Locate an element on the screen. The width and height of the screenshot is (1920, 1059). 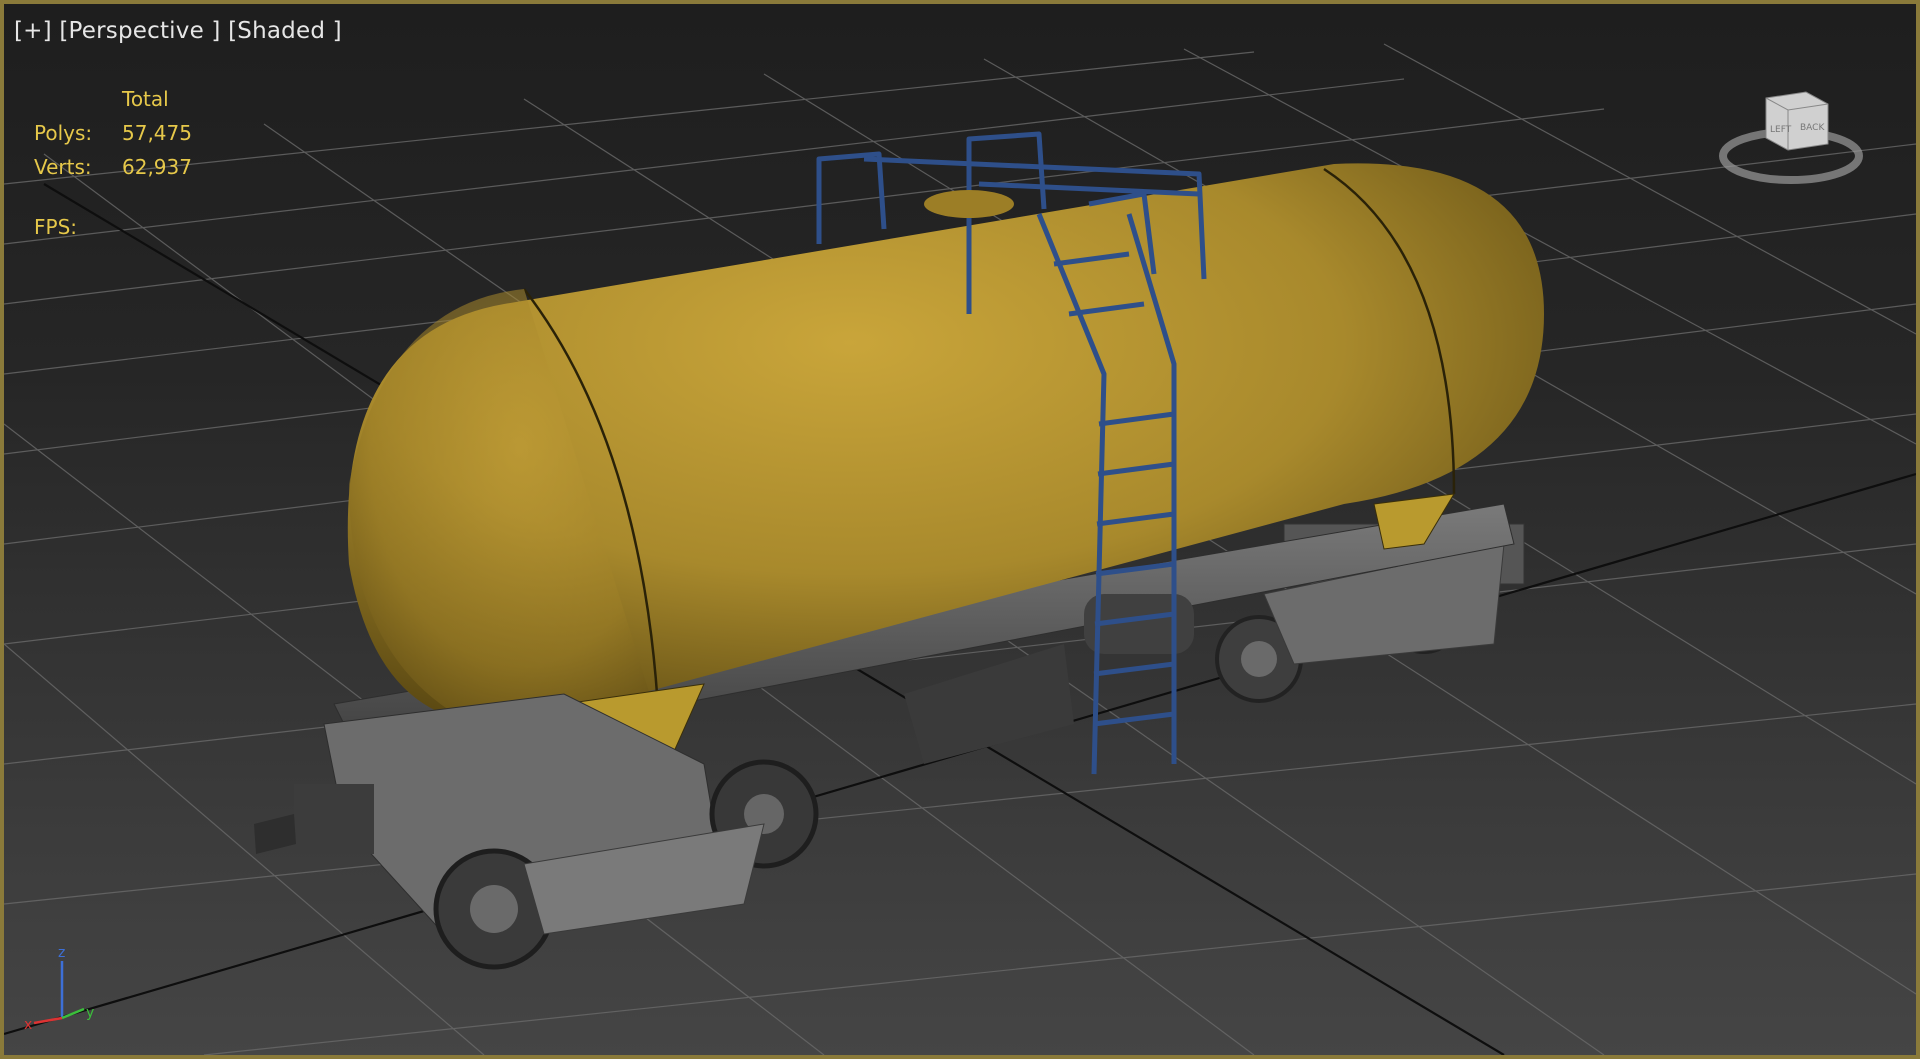
viewport-label: [+] [Perspective ] [Shaded ] is located at coordinates (178, 31).